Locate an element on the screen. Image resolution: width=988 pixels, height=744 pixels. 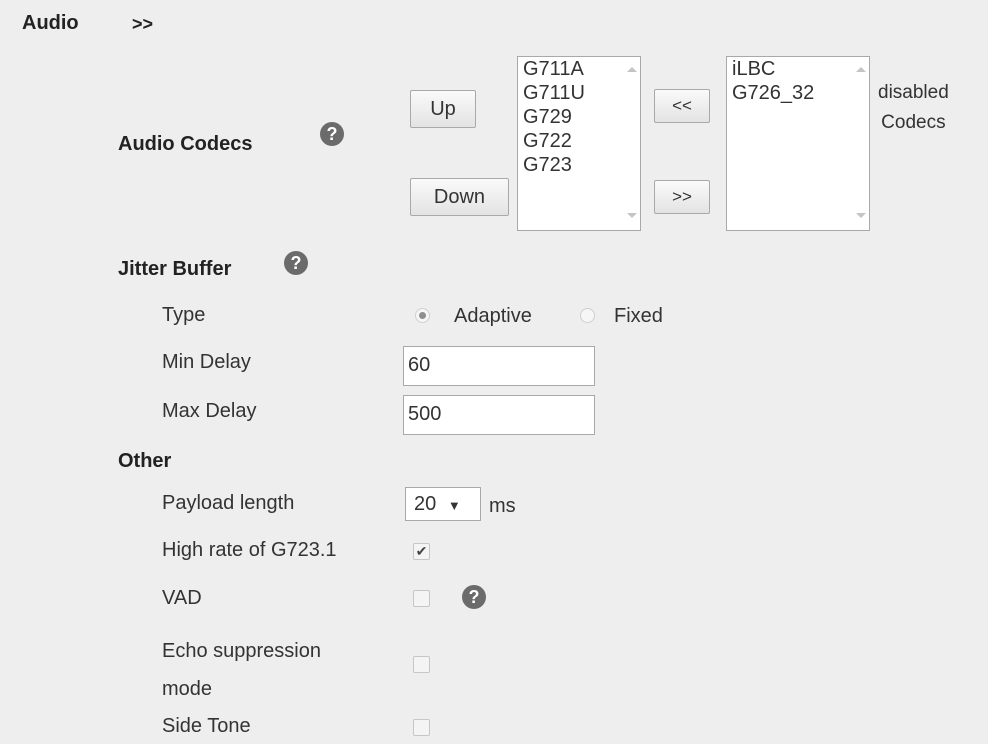
move-to-enabled-button: << is located at coordinates (682, 106).